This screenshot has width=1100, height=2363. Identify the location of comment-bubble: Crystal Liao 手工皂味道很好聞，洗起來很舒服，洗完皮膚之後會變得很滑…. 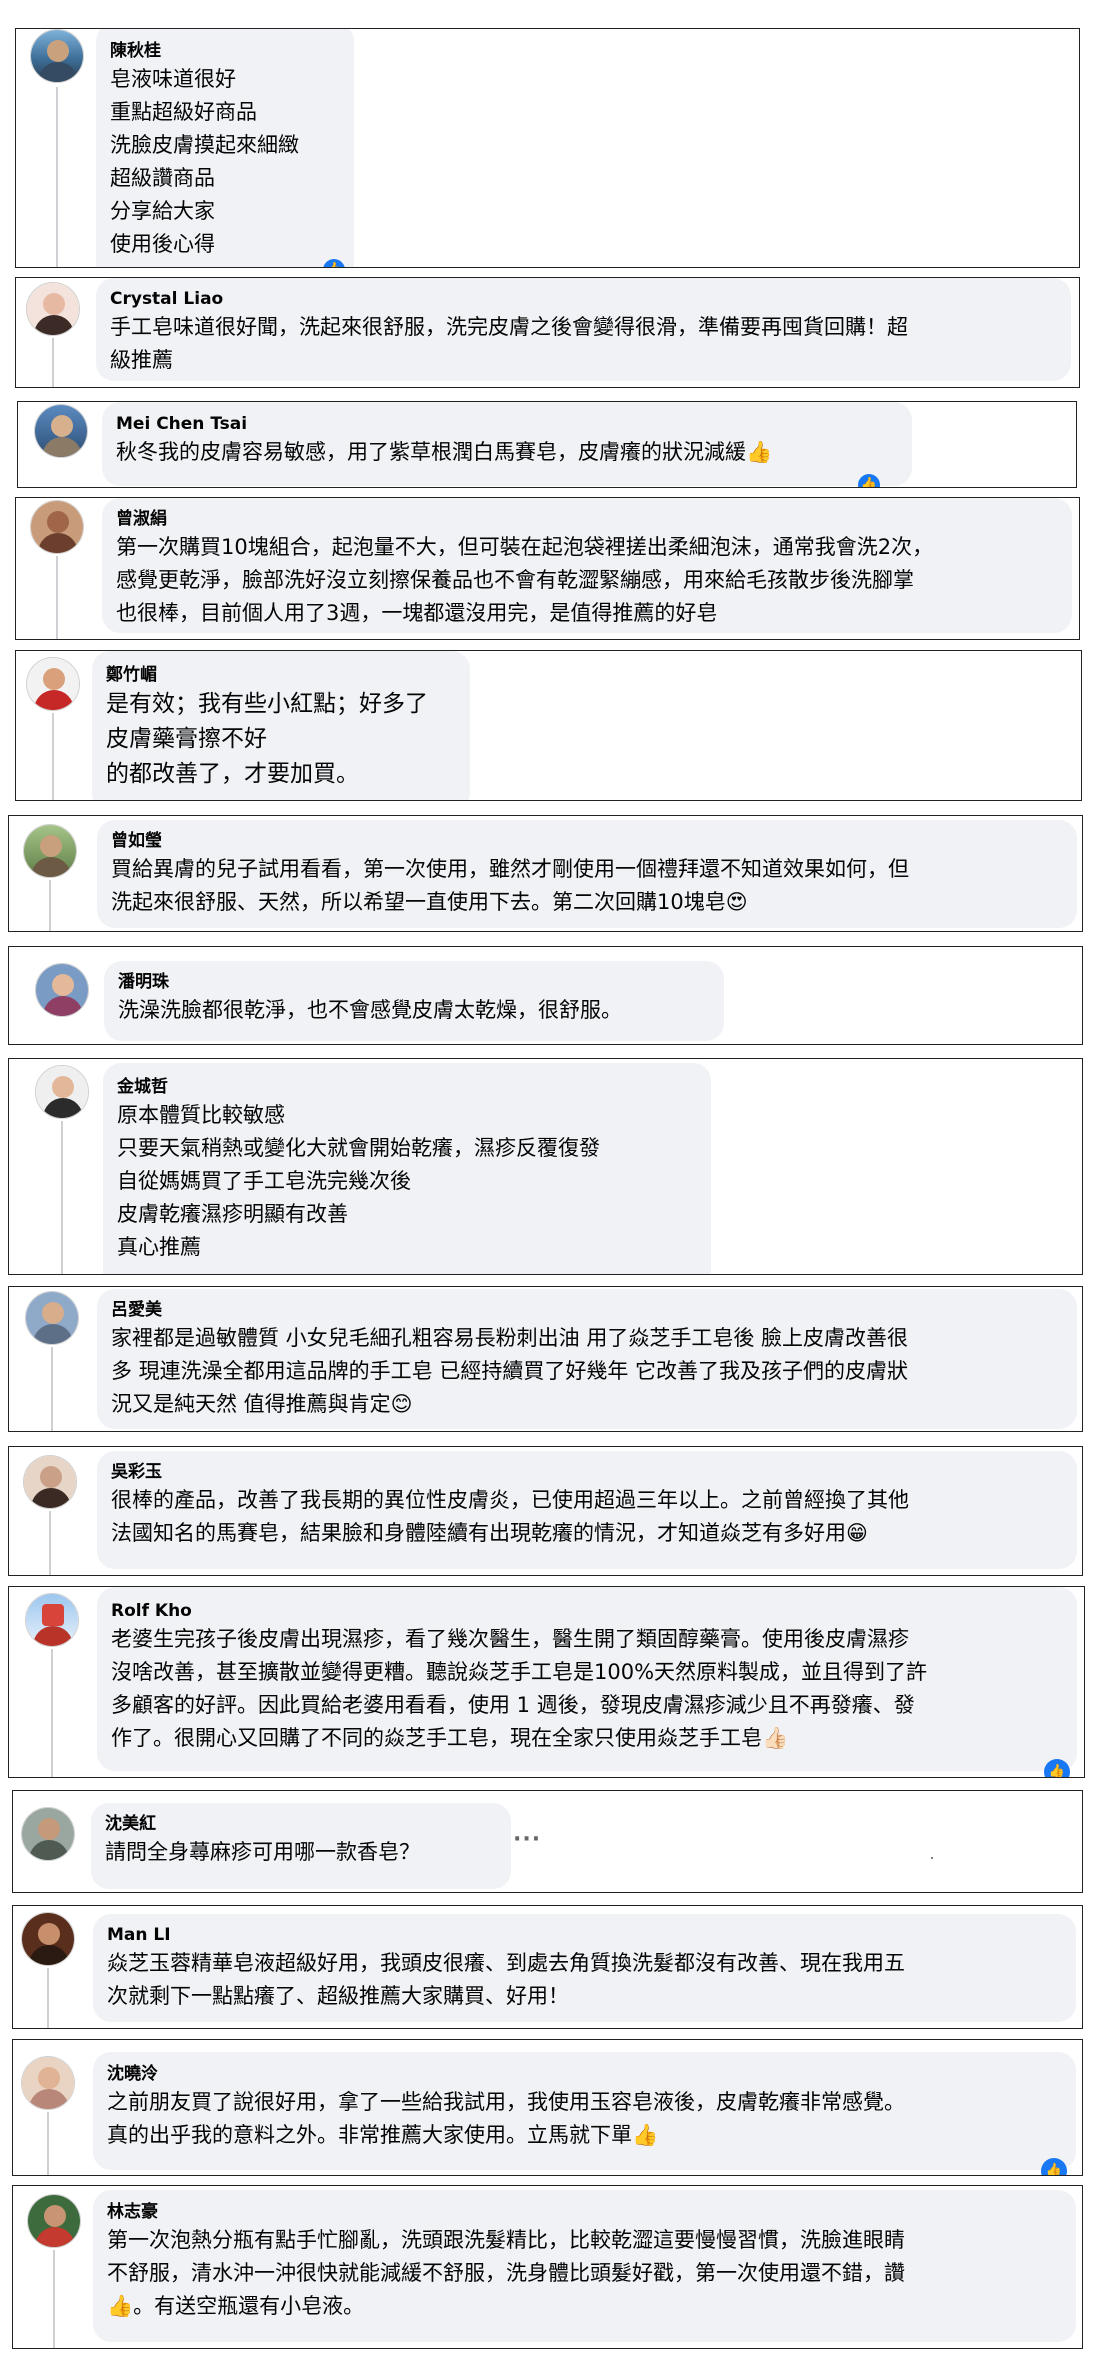
(583, 329).